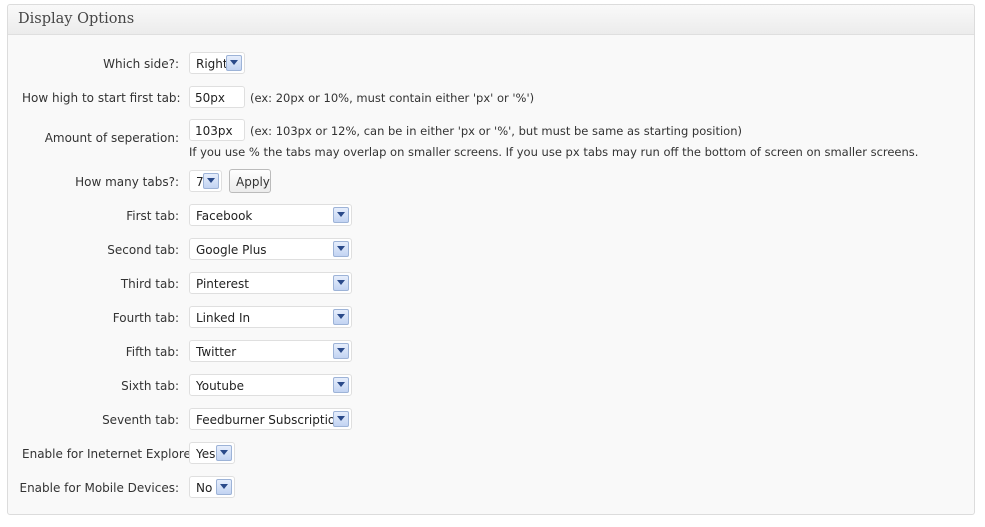 The width and height of the screenshot is (985, 527). I want to click on tab-7-select: Feedburner Subscription, so click(270, 419).